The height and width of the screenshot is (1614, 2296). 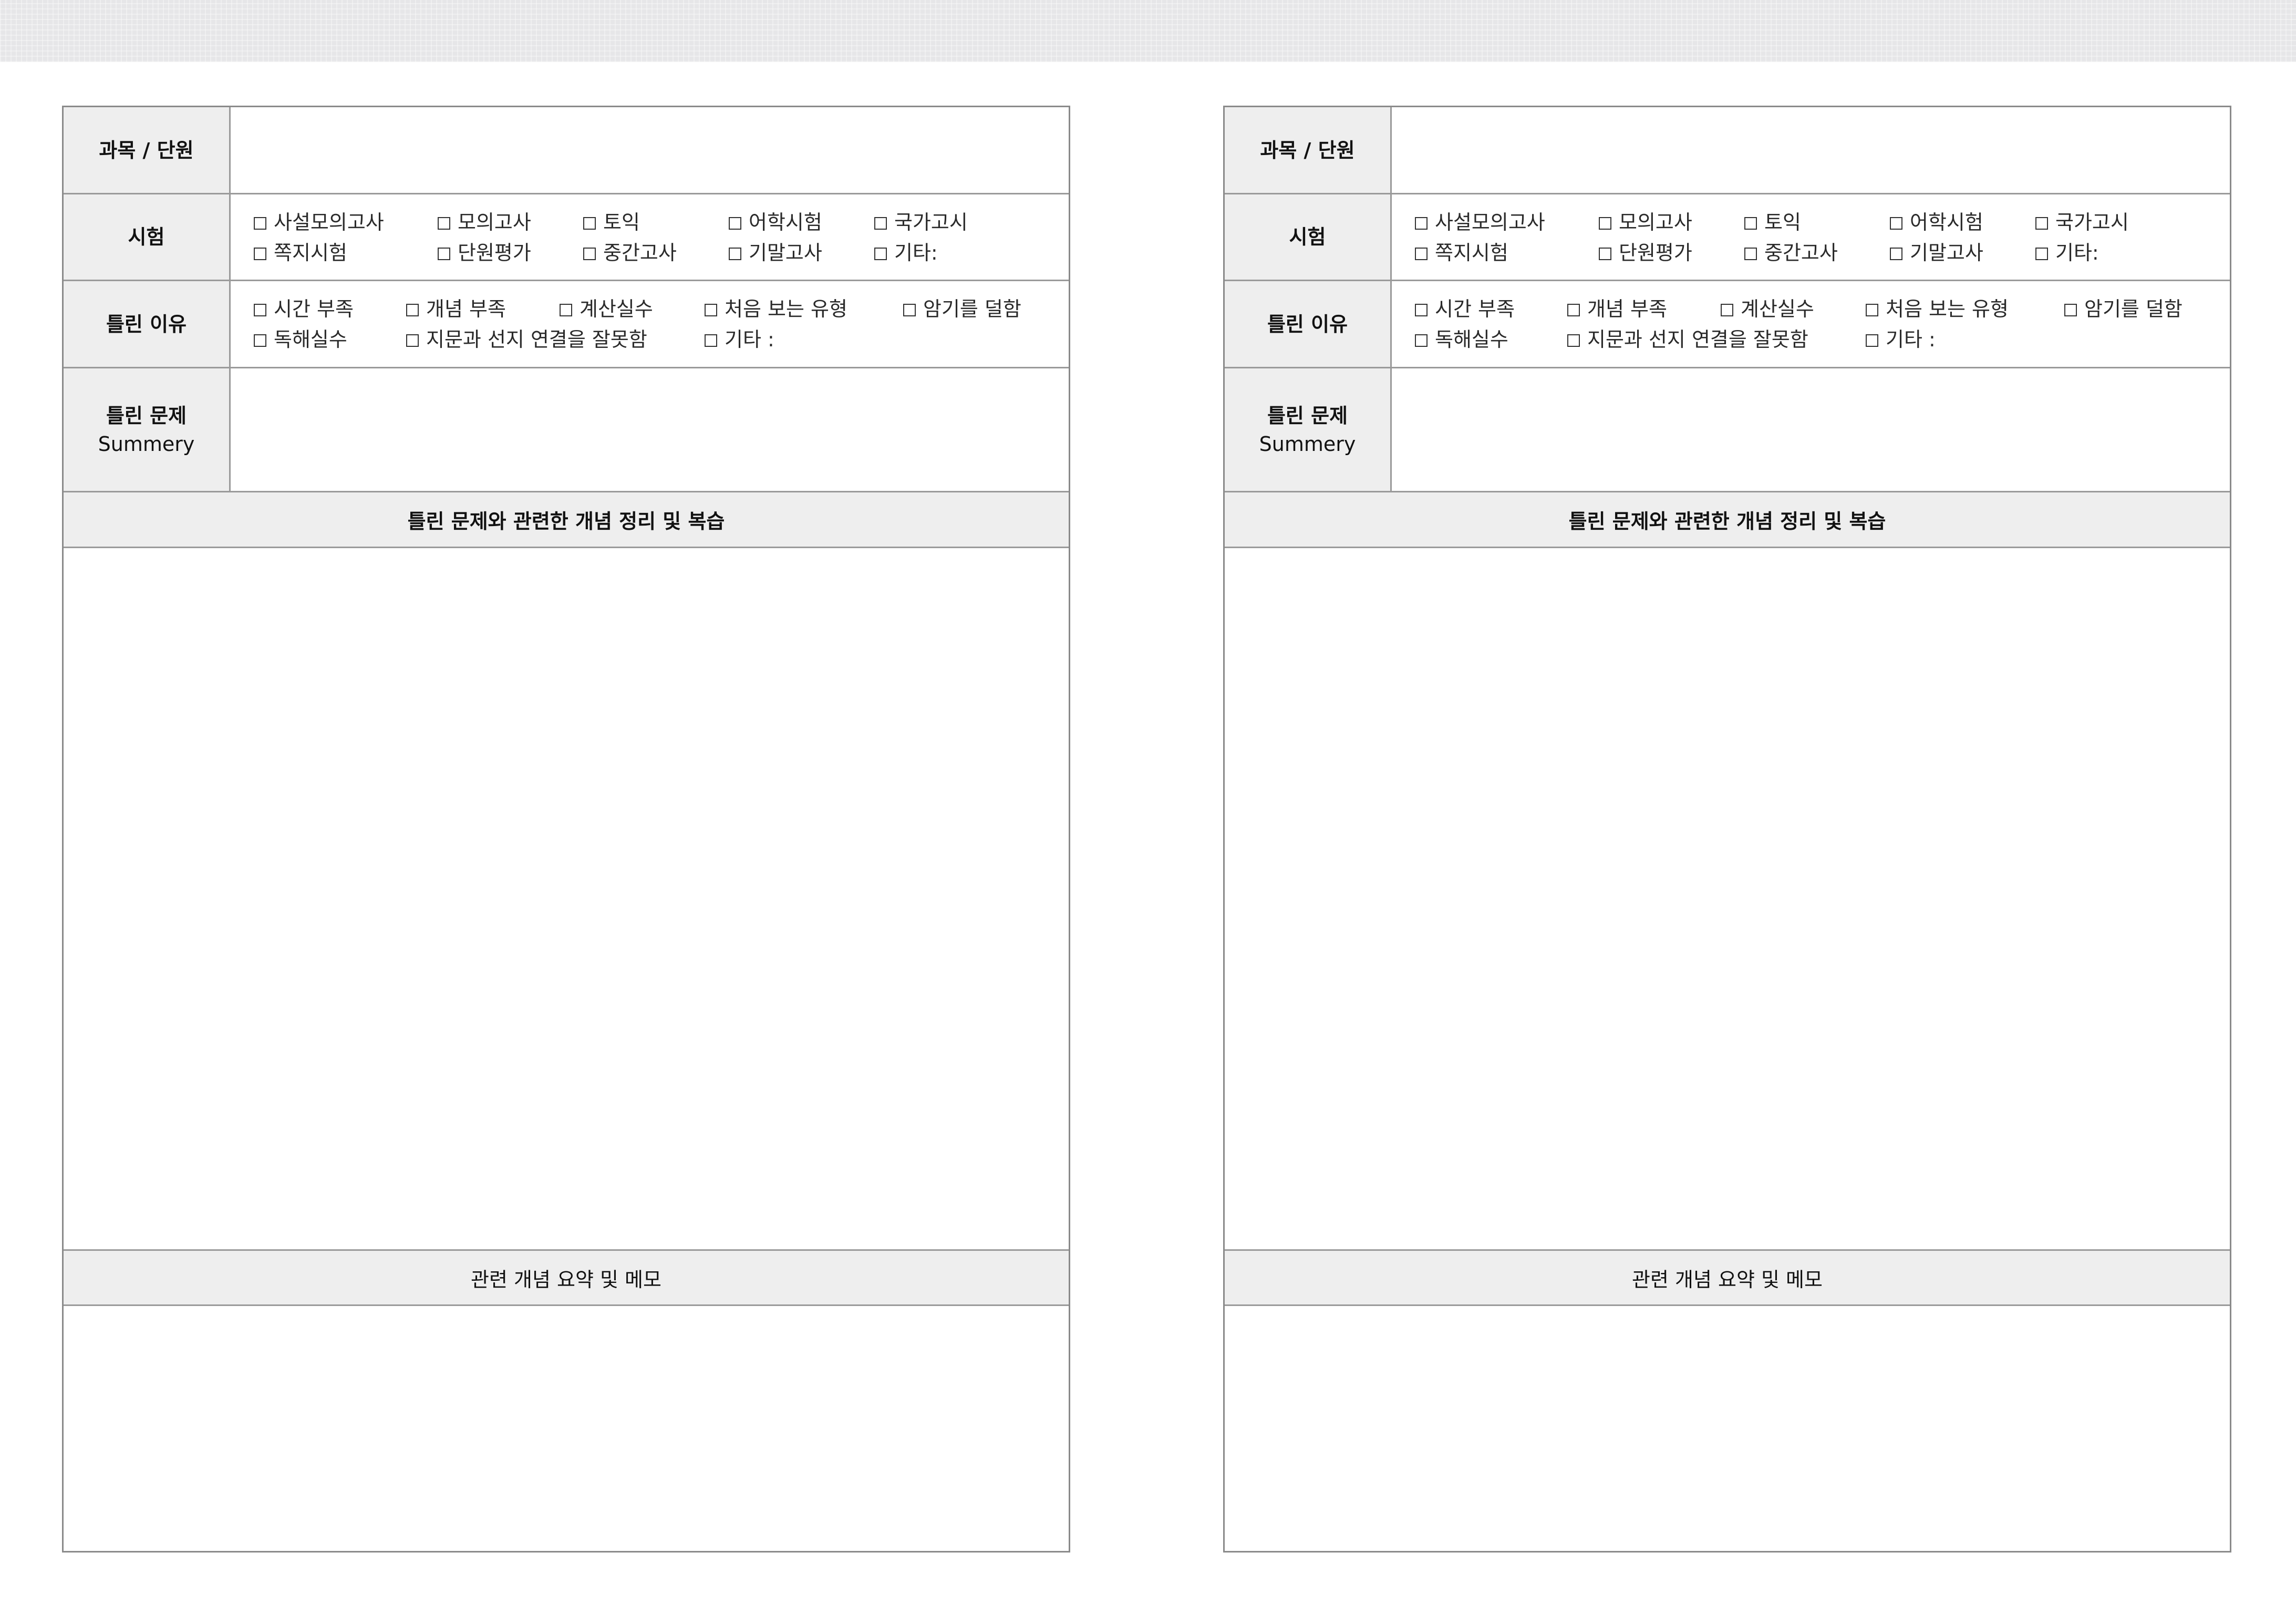 What do you see at coordinates (1309, 429) in the screenshot?
I see `summary-label: 틀린 문제 Summery` at bounding box center [1309, 429].